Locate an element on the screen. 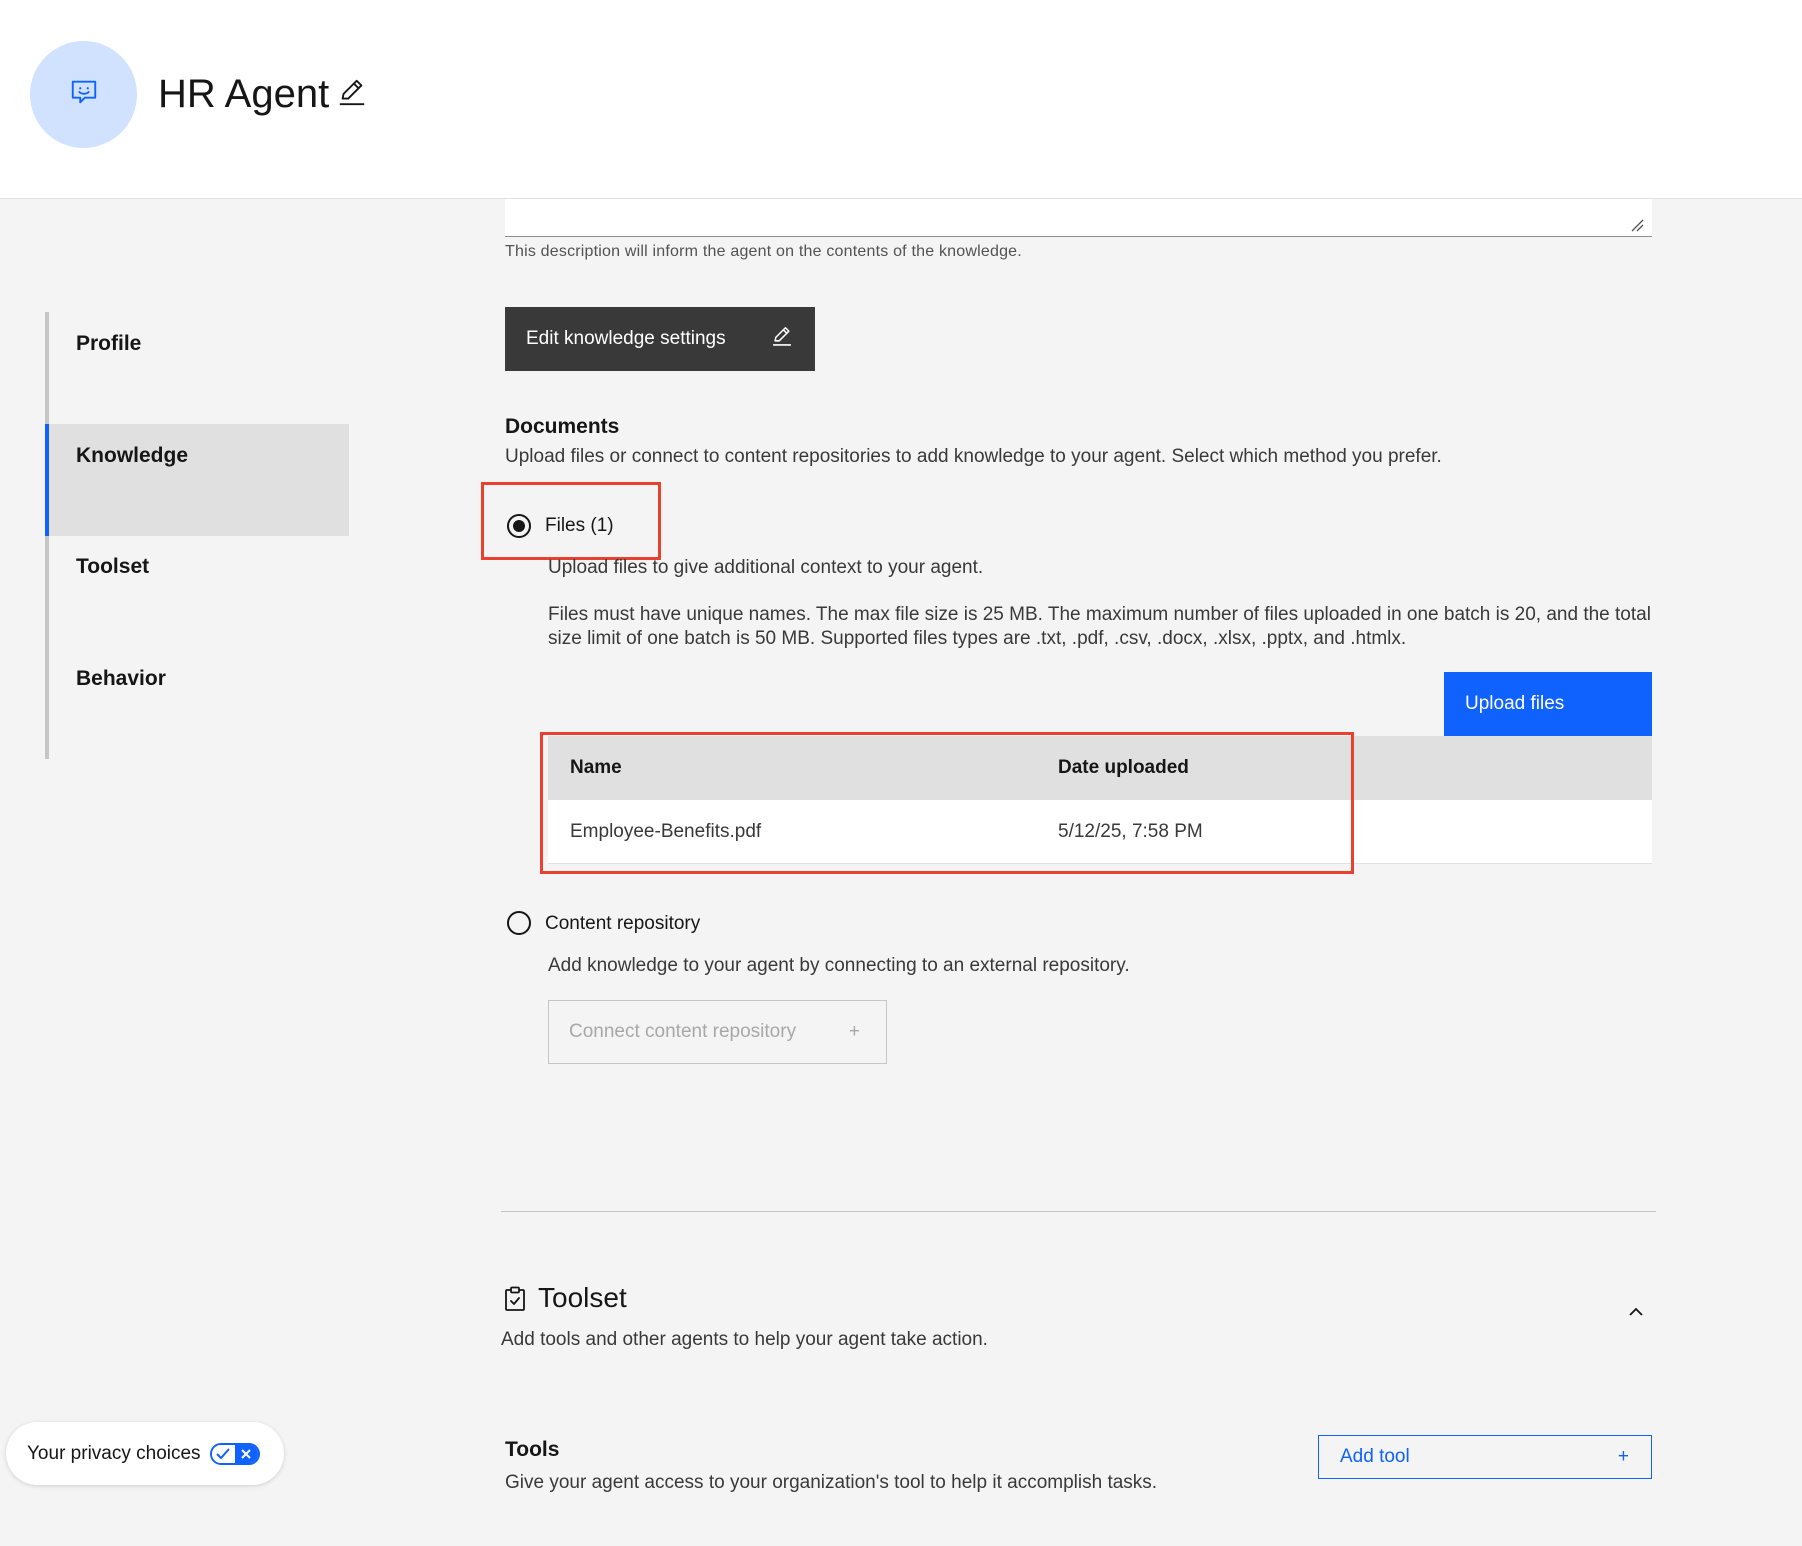 Image resolution: width=1802 pixels, height=1546 pixels. sidebar-item-knowledge: Knowledge is located at coordinates (197, 480).